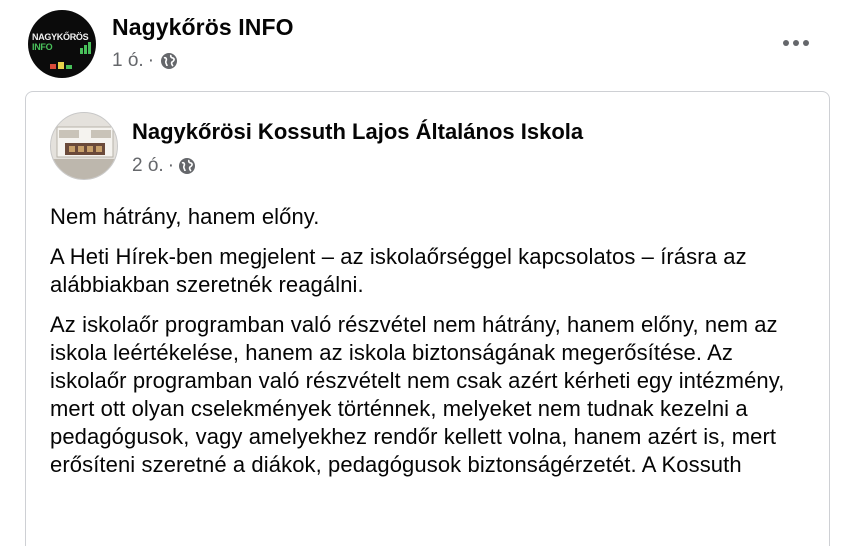  I want to click on avatar-town-icon, so click(61, 65).